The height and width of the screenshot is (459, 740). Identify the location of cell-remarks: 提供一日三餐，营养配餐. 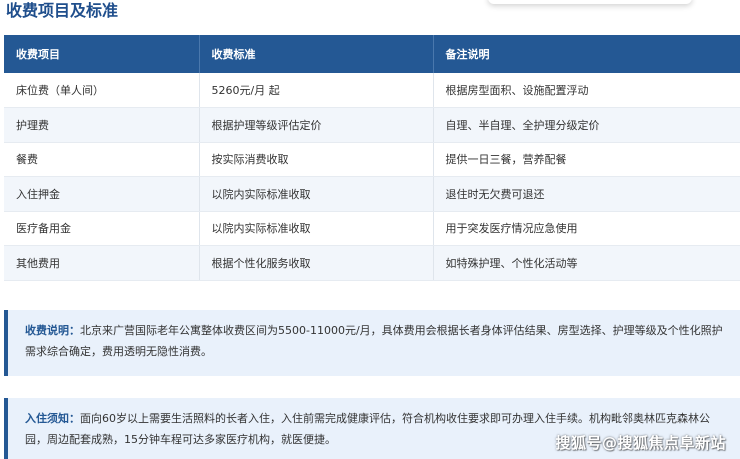
(586, 159).